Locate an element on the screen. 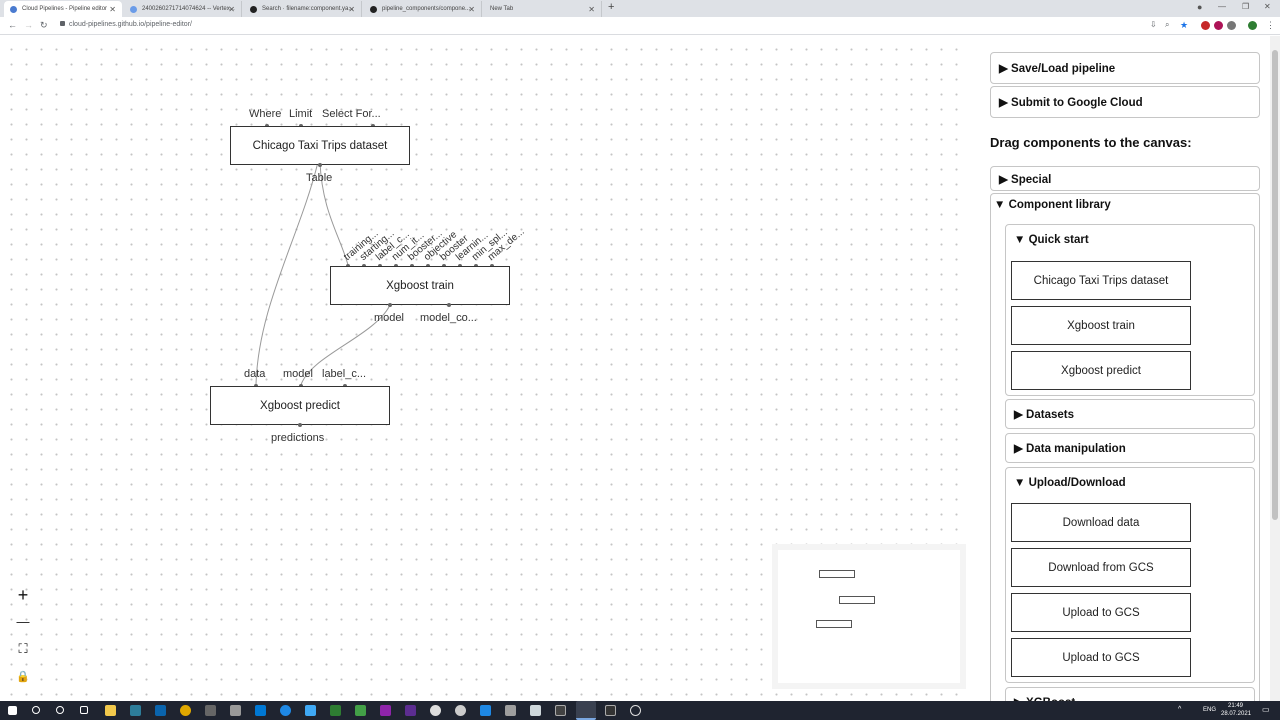 This screenshot has height=720, width=1280. notification-icon: ▭ is located at coordinates (1266, 709).